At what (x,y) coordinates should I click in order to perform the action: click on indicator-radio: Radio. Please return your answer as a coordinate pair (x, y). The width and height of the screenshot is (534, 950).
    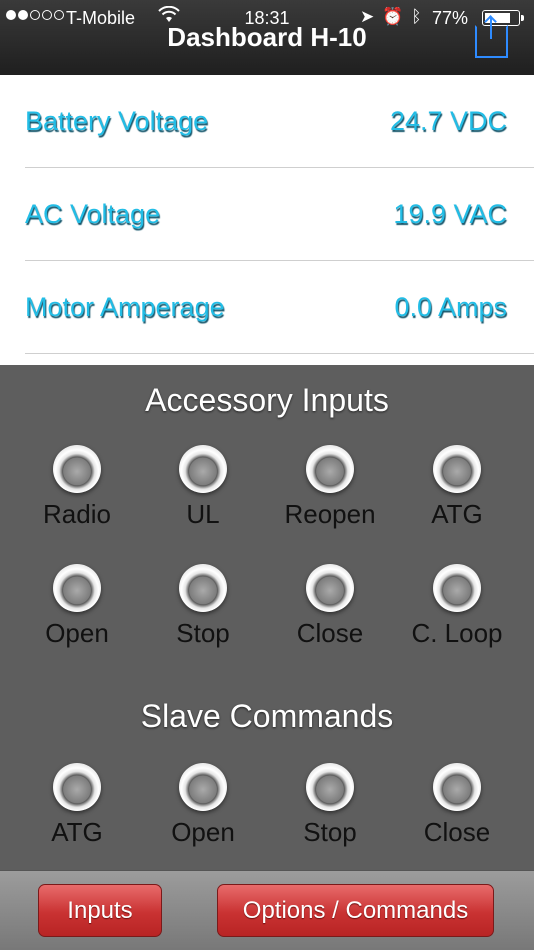
    Looking at the image, I should click on (77, 487).